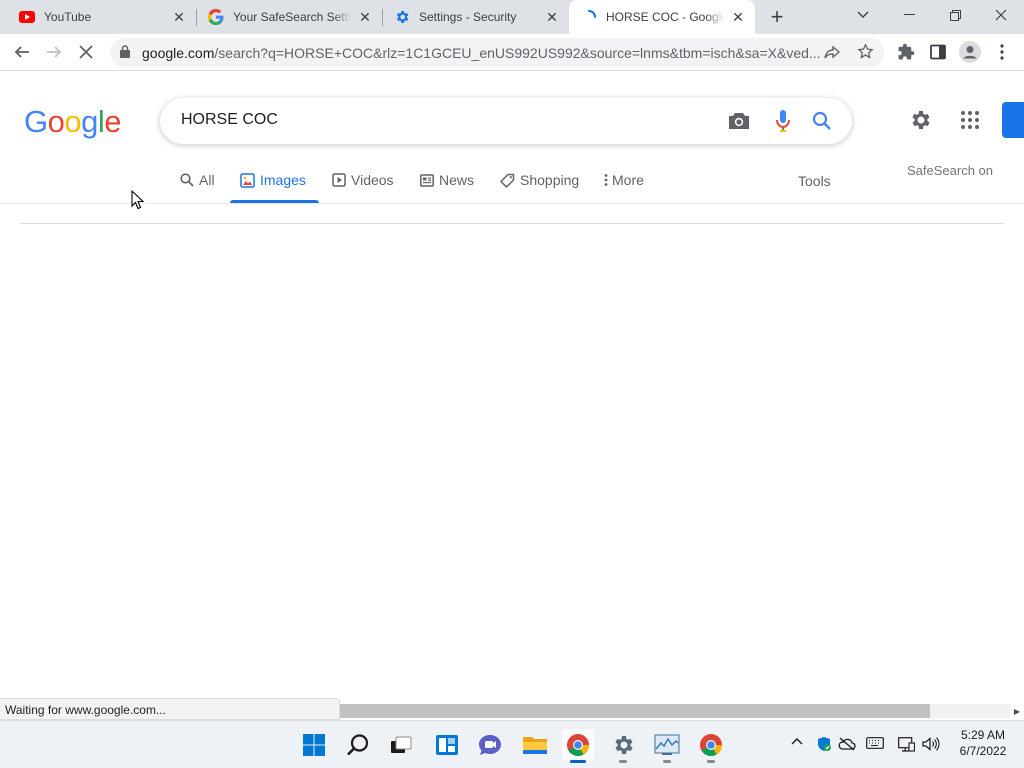 Image resolution: width=1024 pixels, height=768 pixels. What do you see at coordinates (906, 52) in the screenshot?
I see `extensions-button` at bounding box center [906, 52].